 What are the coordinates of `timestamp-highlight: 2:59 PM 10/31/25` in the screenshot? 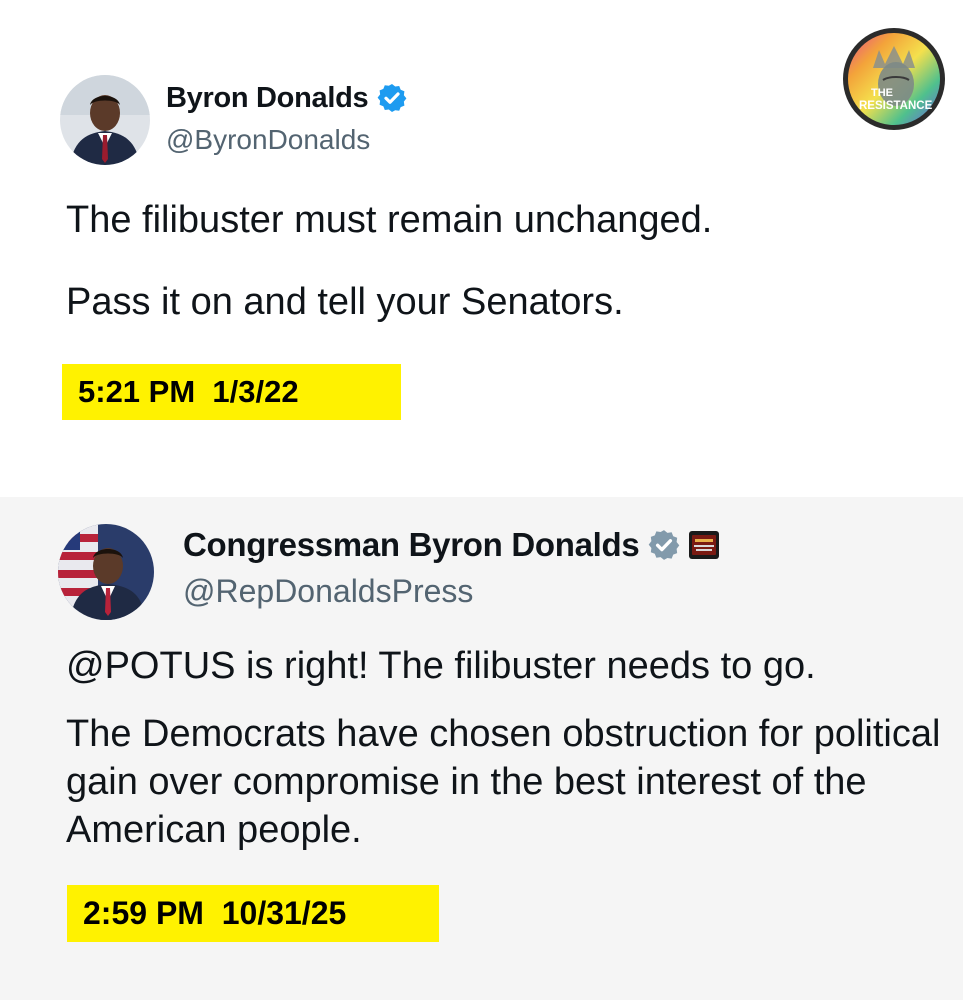 It's located at (253, 913).